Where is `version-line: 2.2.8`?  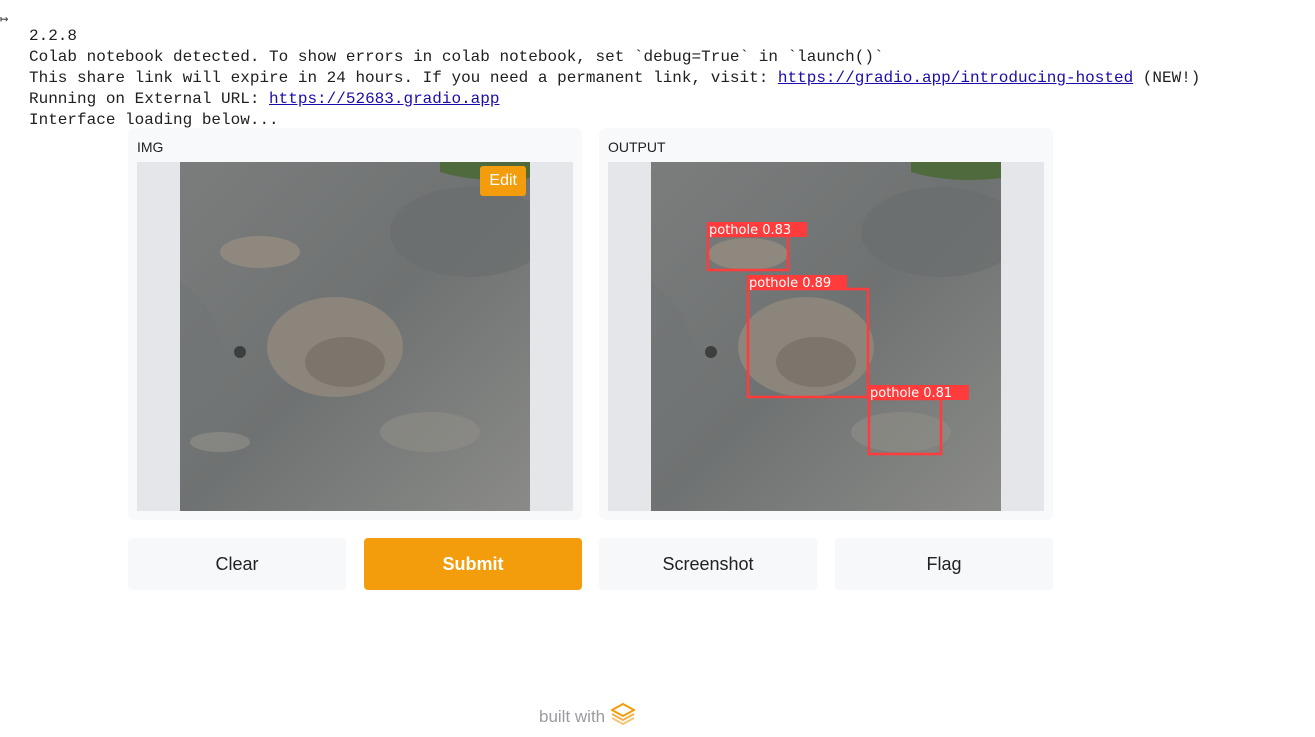
version-line: 2.2.8 is located at coordinates (53, 36).